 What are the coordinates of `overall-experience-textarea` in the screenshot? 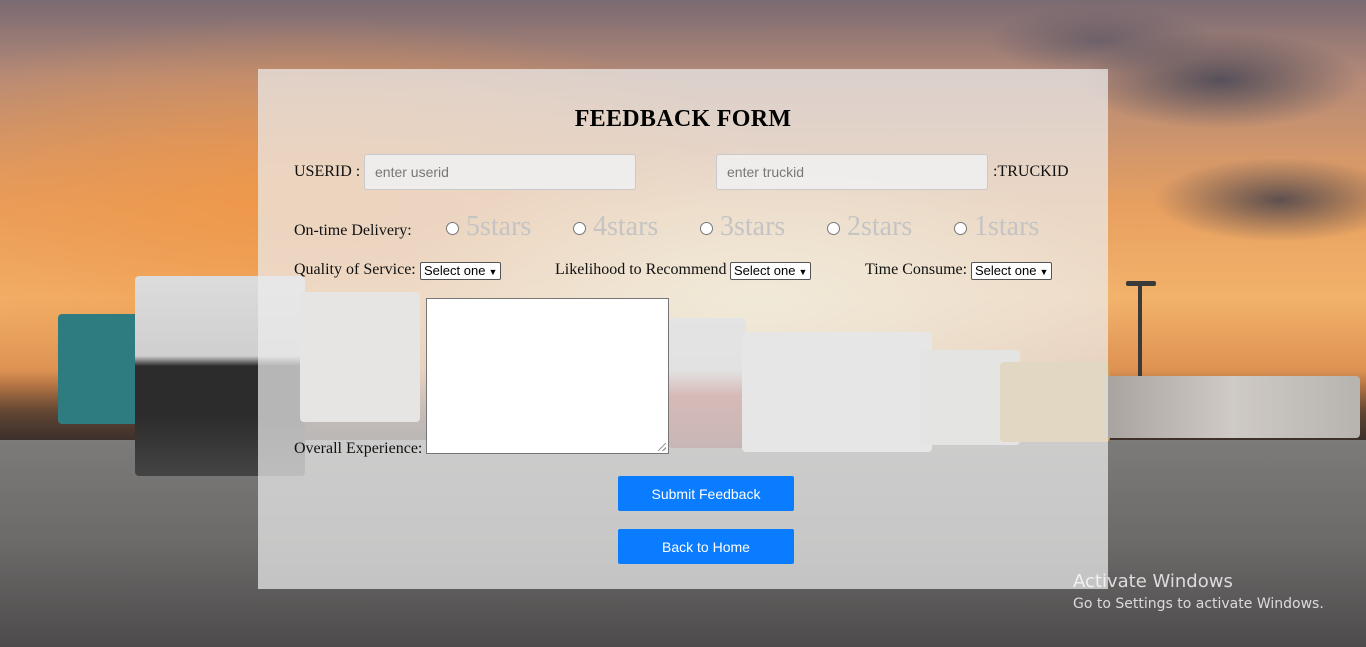 It's located at (547, 376).